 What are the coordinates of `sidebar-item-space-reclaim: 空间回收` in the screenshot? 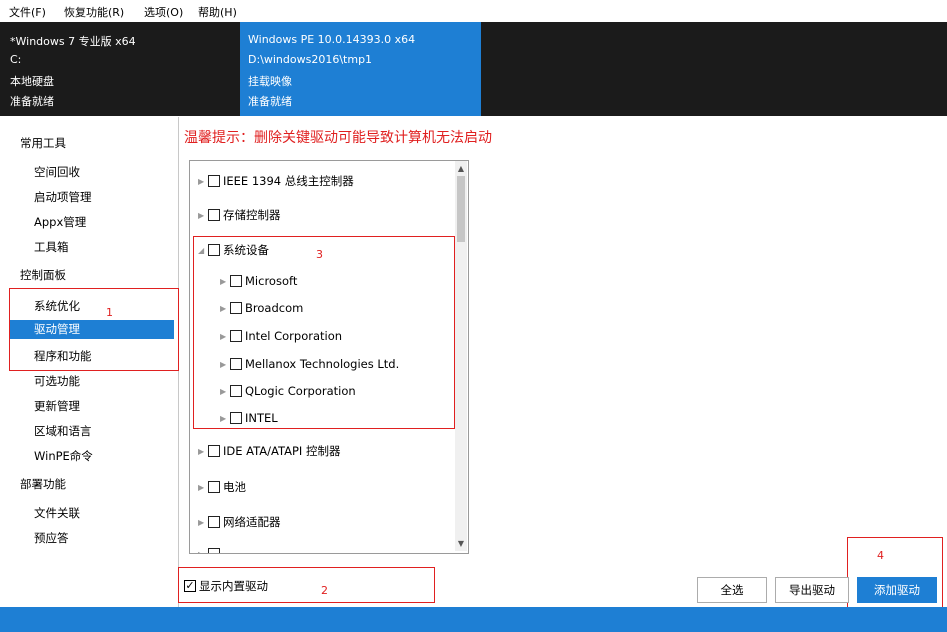 It's located at (57, 172).